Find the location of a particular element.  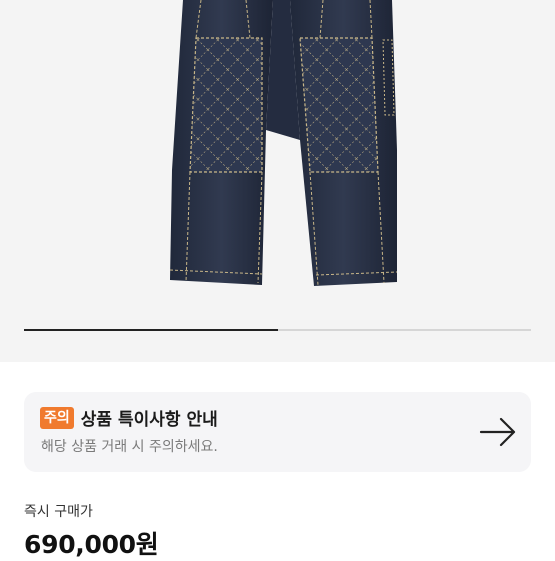

caution-badge: 주의 is located at coordinates (57, 417).